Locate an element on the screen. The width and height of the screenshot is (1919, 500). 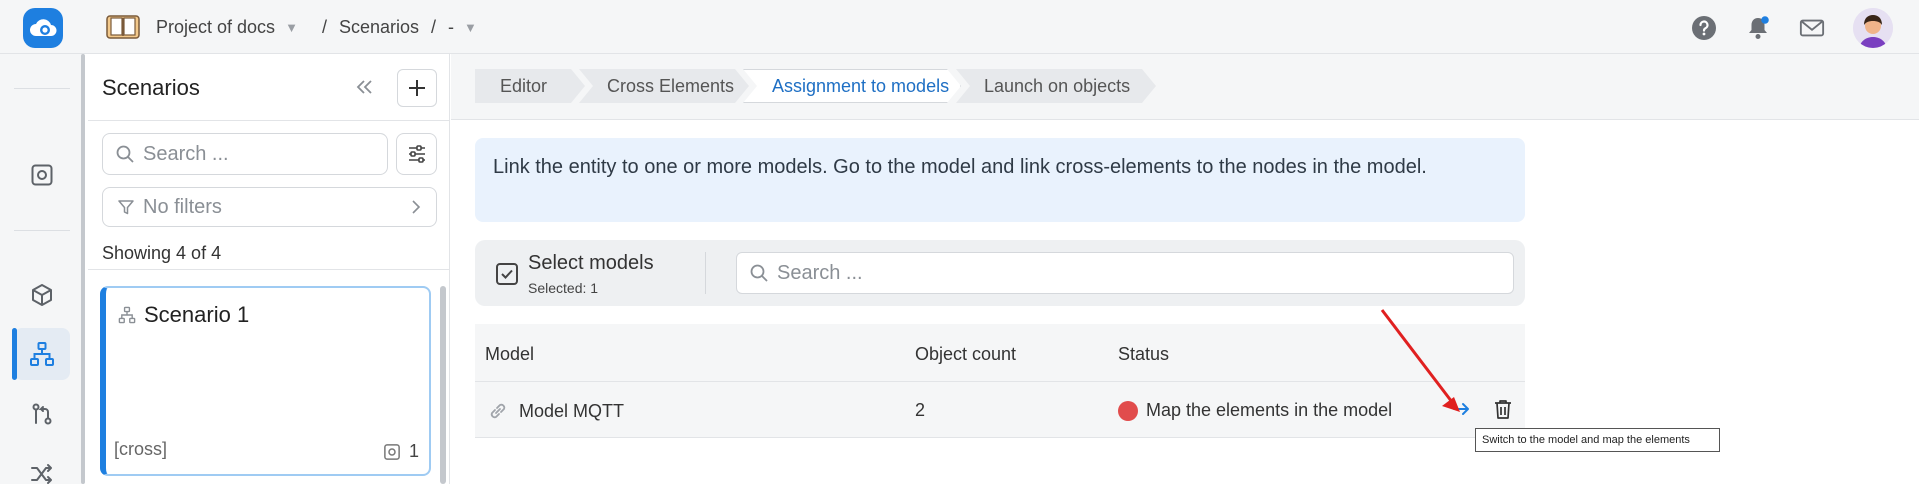
scrollbar is located at coordinates (83, 269).